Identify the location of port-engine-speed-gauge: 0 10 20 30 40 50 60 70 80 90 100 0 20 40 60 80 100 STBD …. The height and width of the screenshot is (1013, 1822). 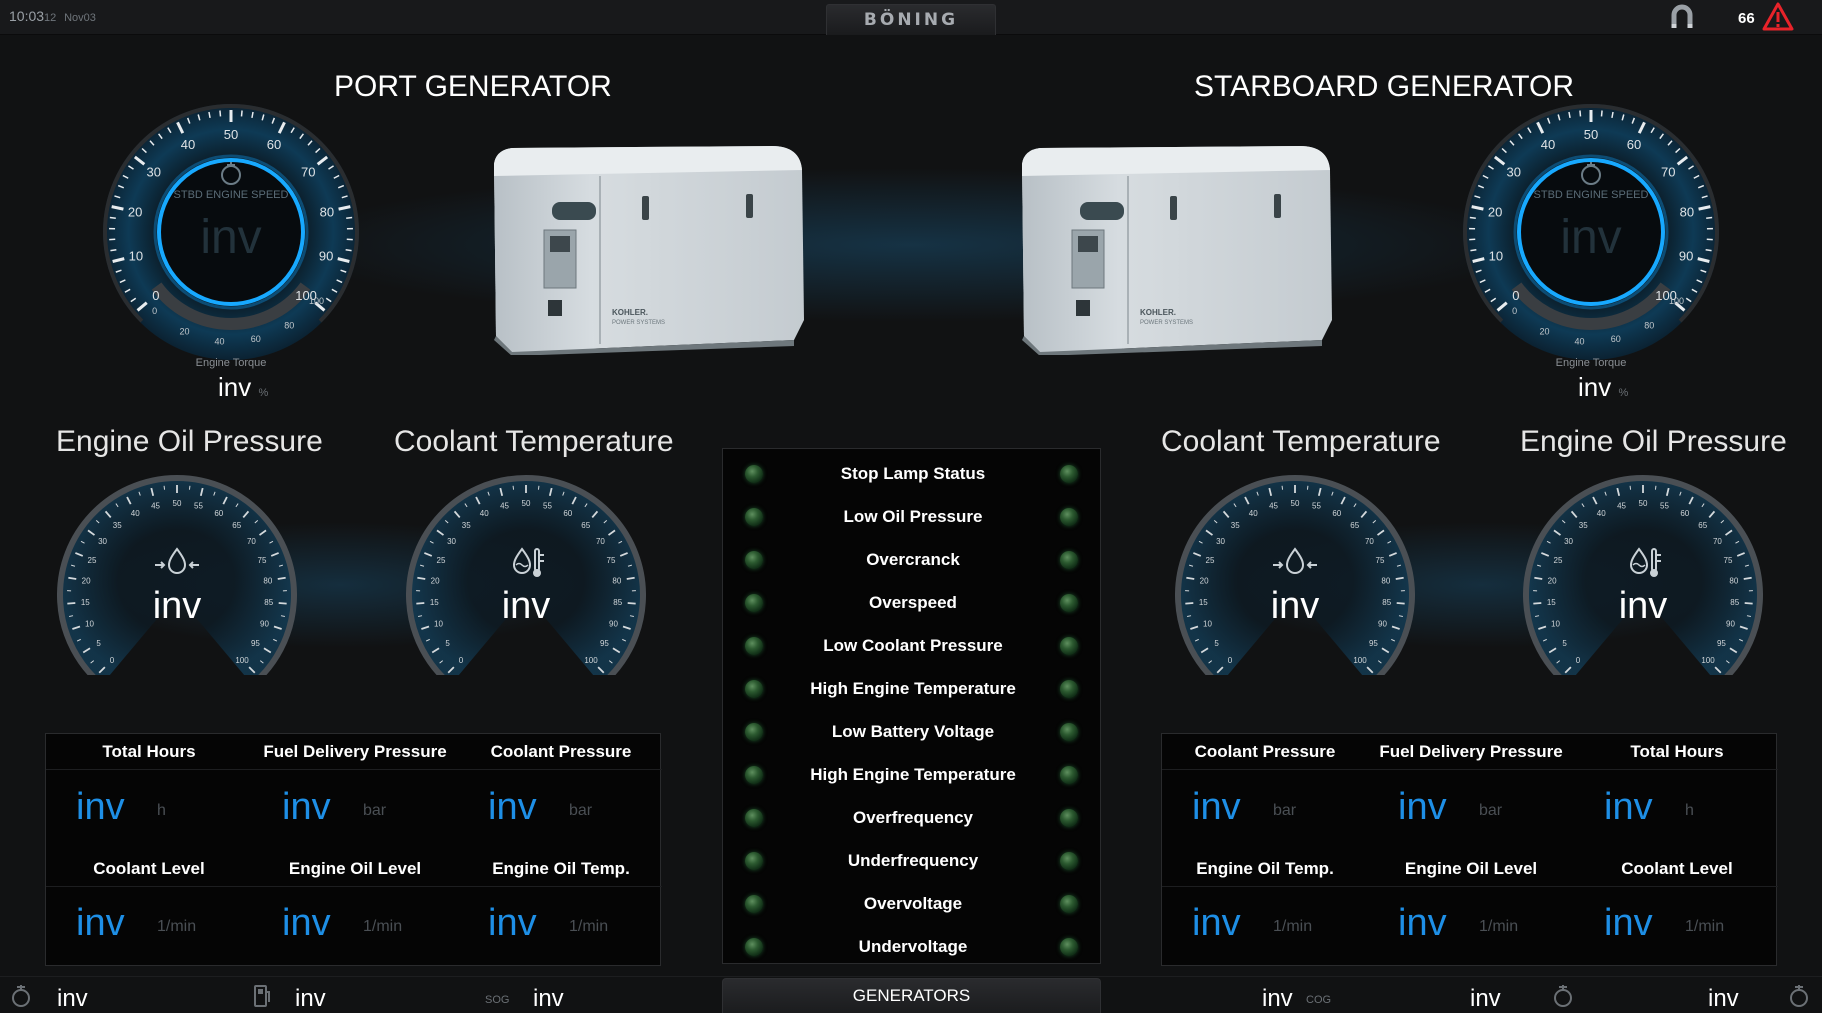
(231, 232).